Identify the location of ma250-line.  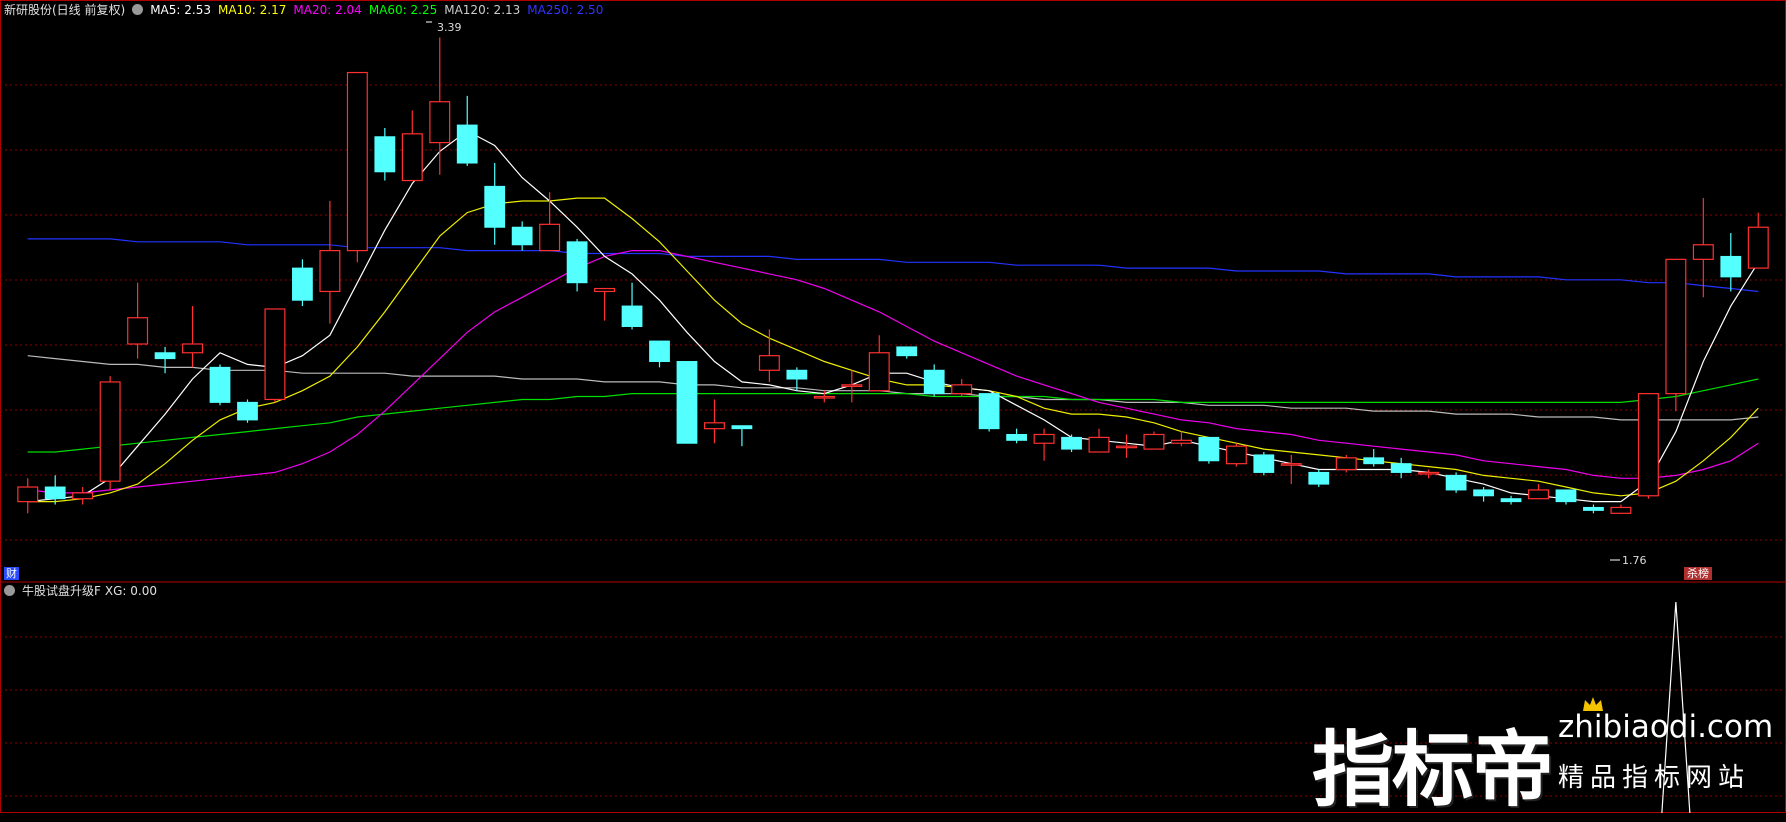
(893, 265).